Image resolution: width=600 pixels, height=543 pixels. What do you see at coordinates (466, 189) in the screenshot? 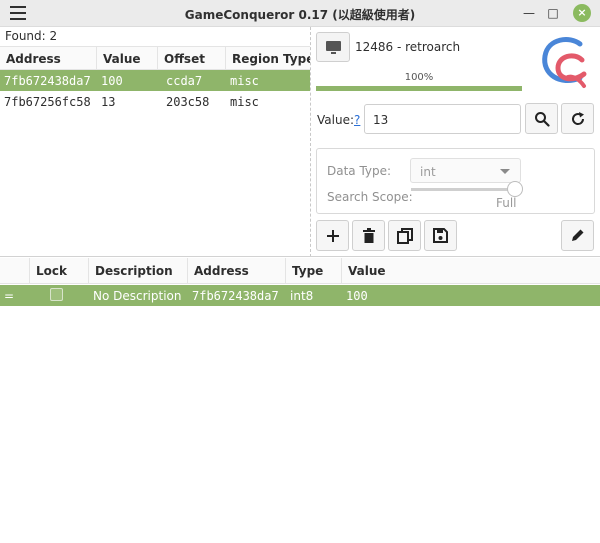
I see `search-scope-slider` at bounding box center [466, 189].